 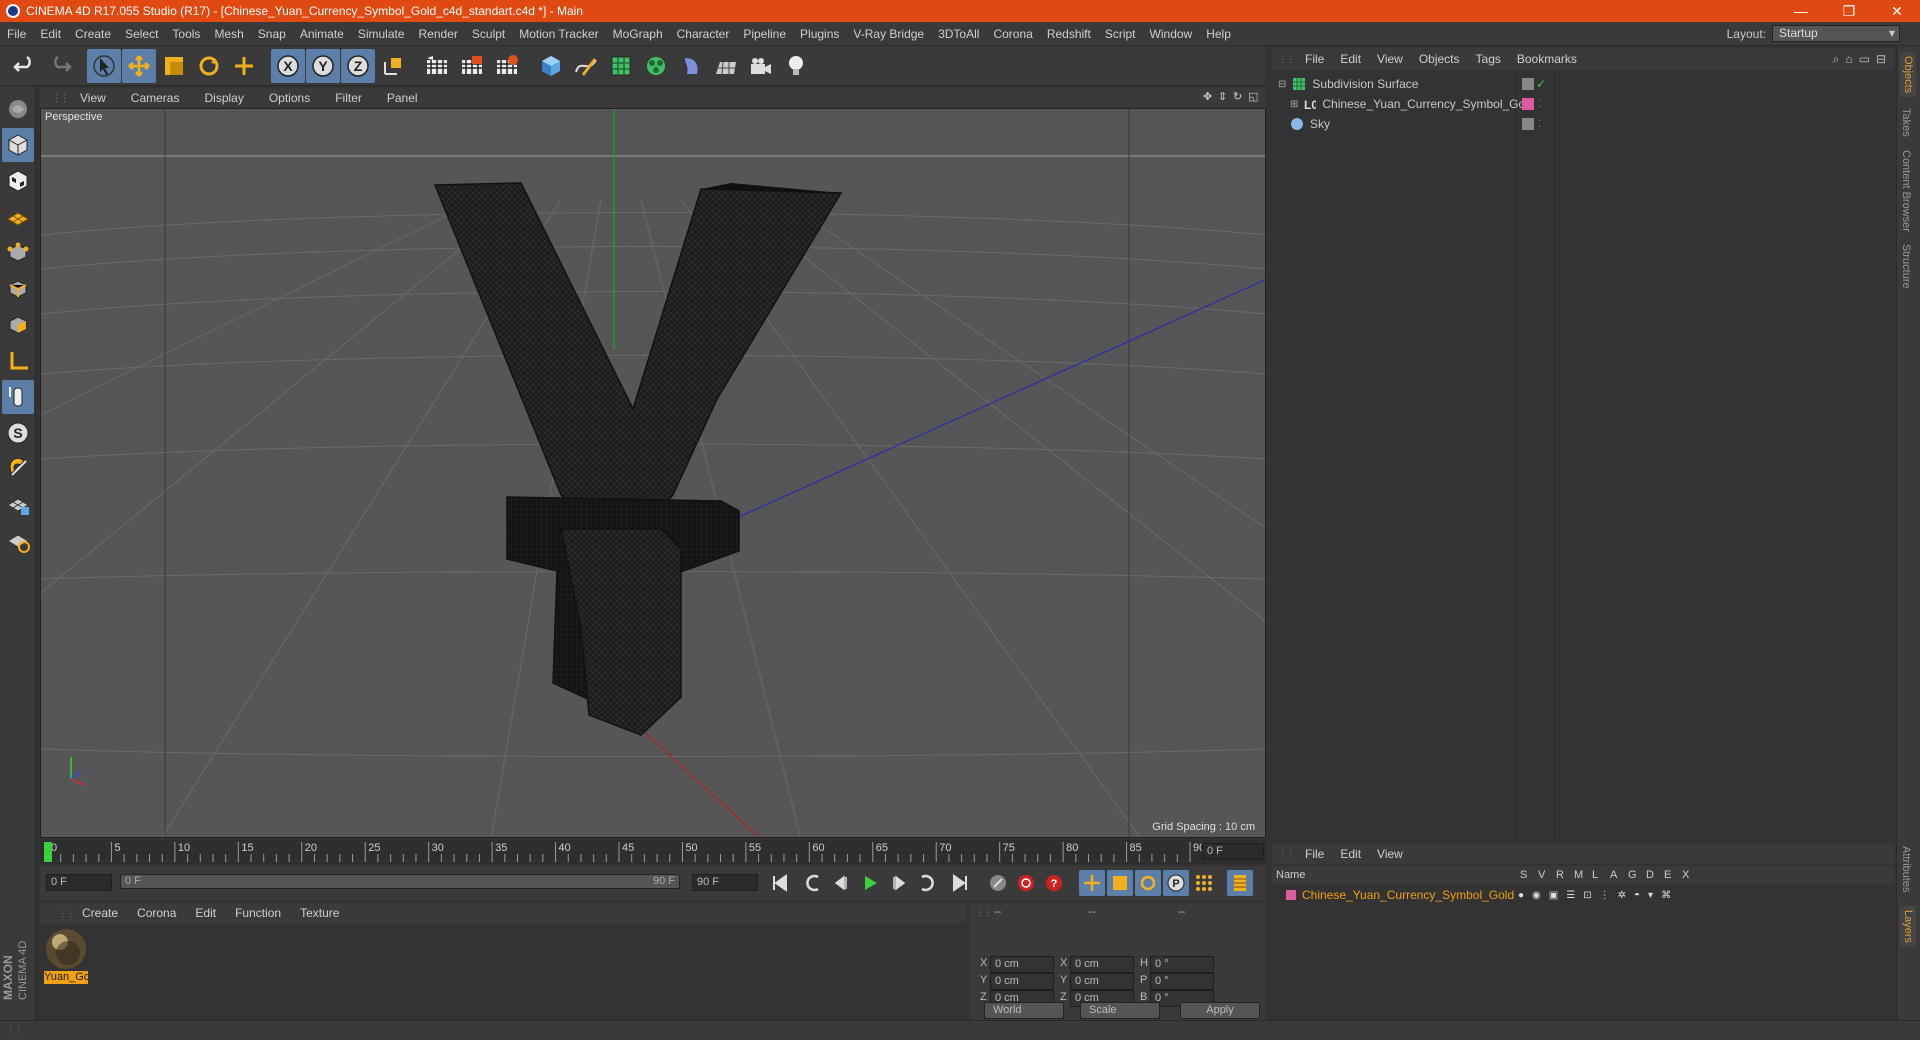 What do you see at coordinates (244, 66) in the screenshot?
I see `add-object-icon` at bounding box center [244, 66].